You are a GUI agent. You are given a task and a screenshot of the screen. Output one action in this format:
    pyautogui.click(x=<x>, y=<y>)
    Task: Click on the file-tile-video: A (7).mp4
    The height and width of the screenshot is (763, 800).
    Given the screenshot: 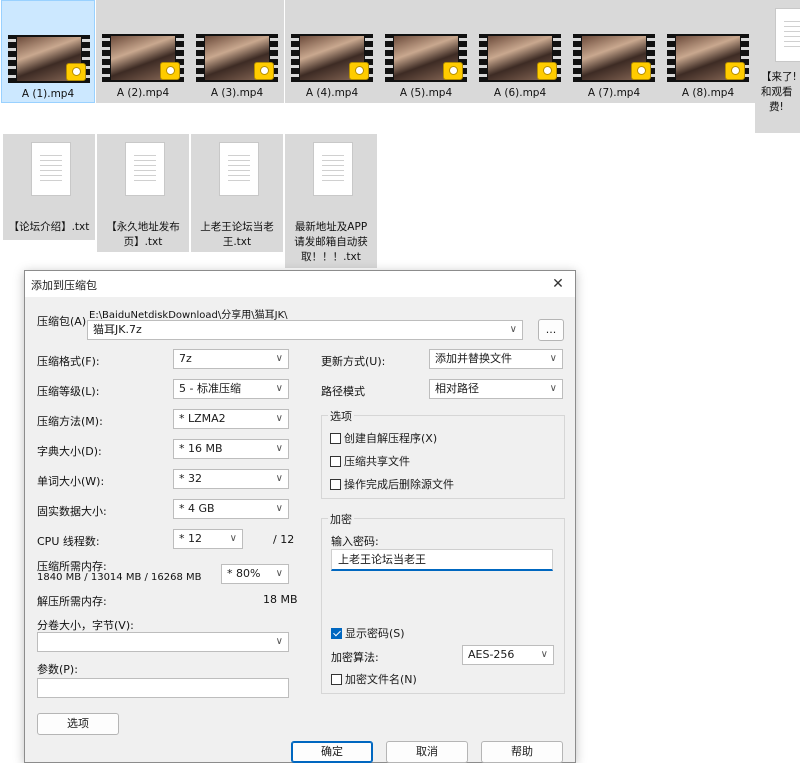 What is the action you would take?
    pyautogui.click(x=614, y=51)
    